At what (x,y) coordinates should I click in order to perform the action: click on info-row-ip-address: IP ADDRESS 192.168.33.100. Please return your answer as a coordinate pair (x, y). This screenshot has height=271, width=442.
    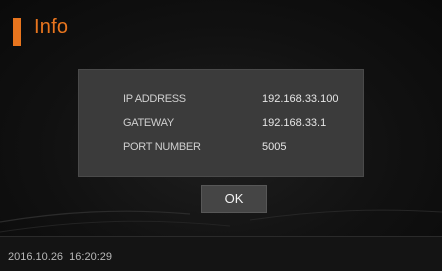
    Looking at the image, I should click on (222, 103).